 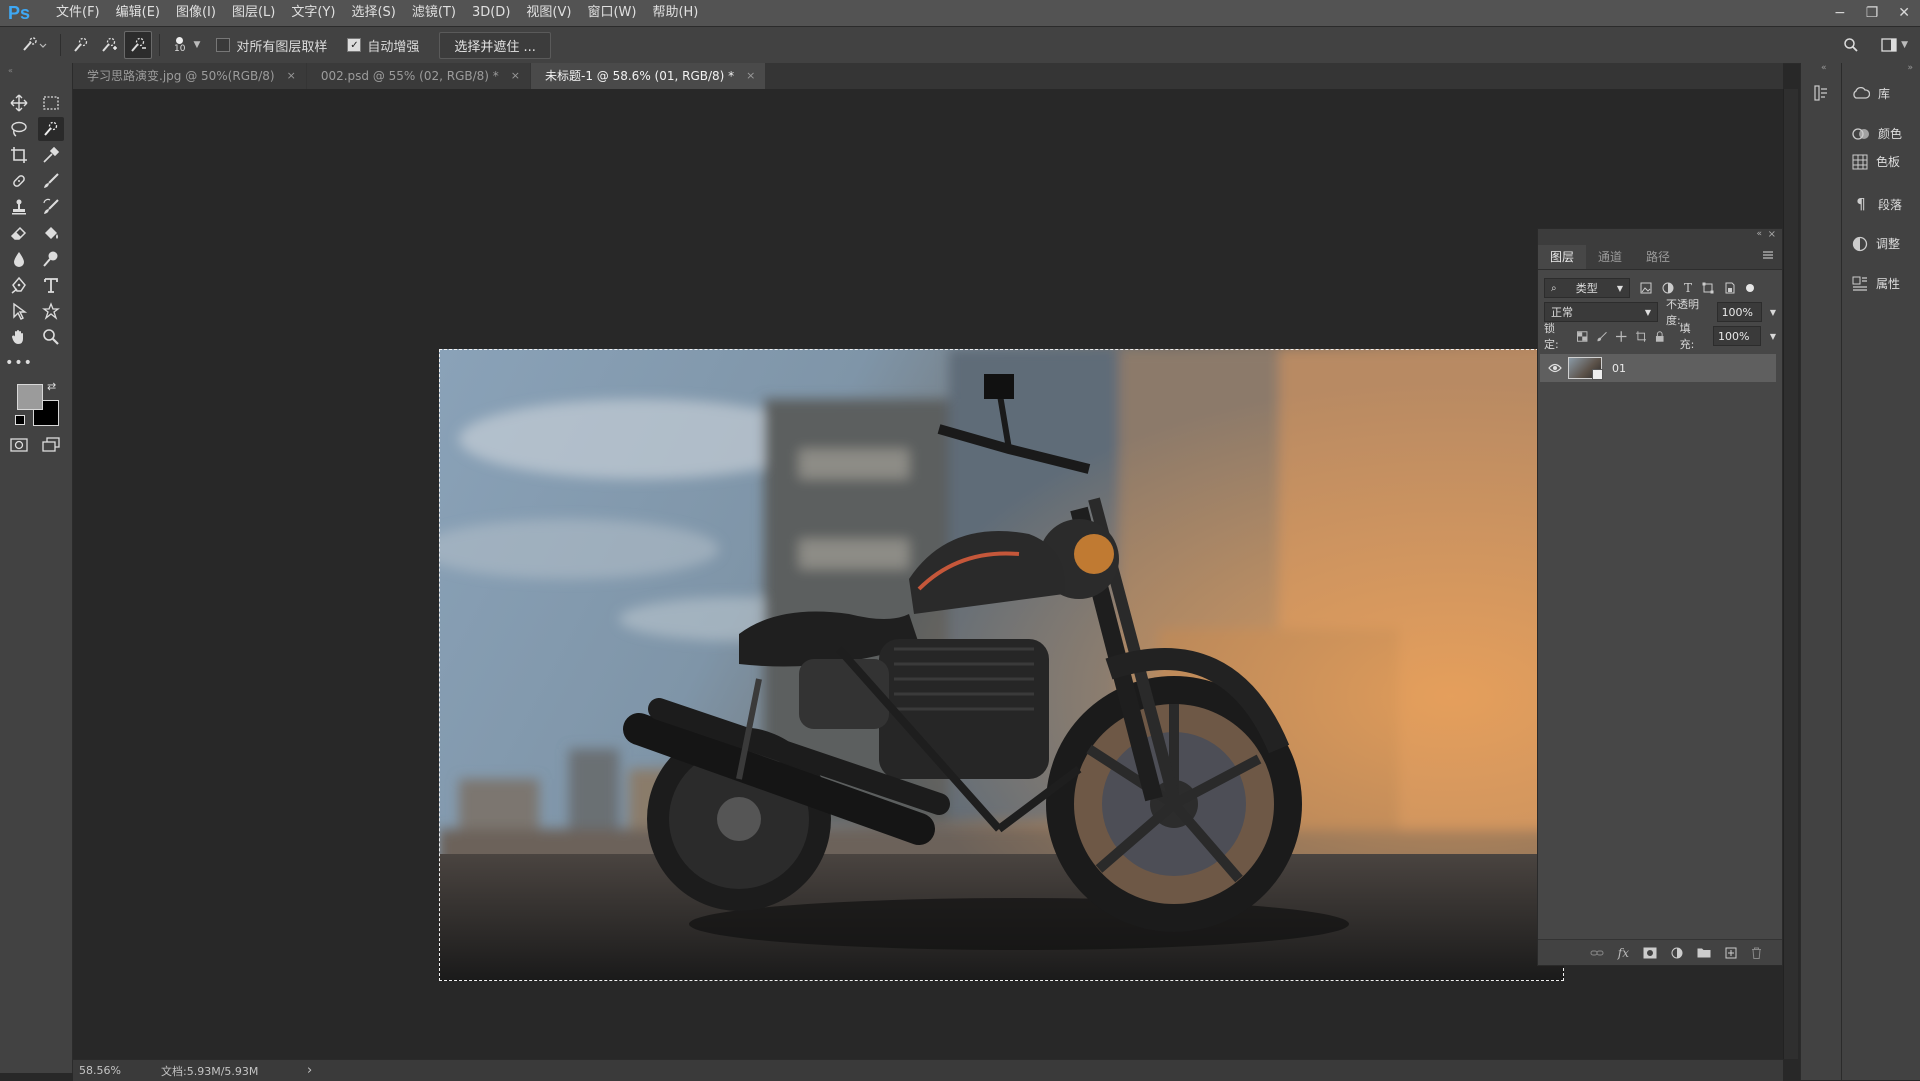 What do you see at coordinates (116, 1070) in the screenshot?
I see `zoom-level: 58.56%` at bounding box center [116, 1070].